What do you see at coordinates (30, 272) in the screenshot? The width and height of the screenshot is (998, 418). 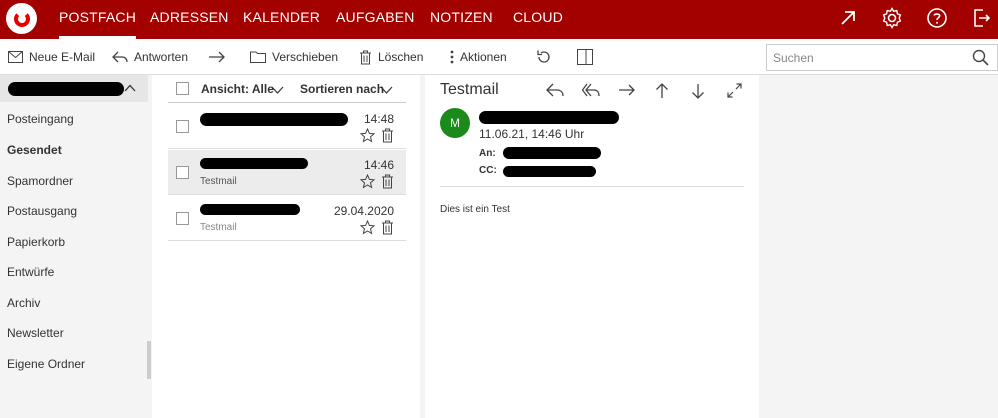 I see `folder-entwuerfe: Entwürfe` at bounding box center [30, 272].